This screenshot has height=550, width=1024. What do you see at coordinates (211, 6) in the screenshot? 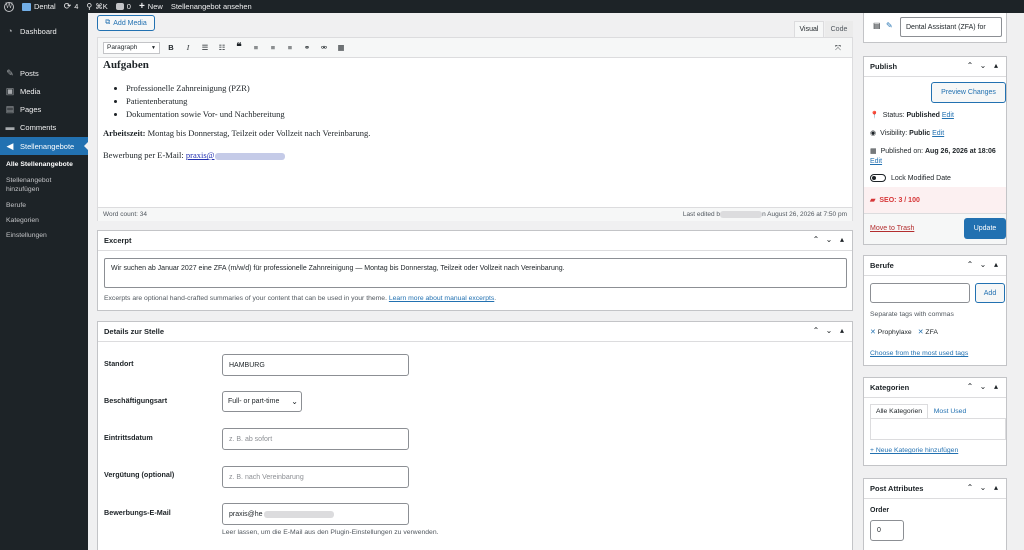
I see `view-post-link: Stellenangebot ansehen` at bounding box center [211, 6].